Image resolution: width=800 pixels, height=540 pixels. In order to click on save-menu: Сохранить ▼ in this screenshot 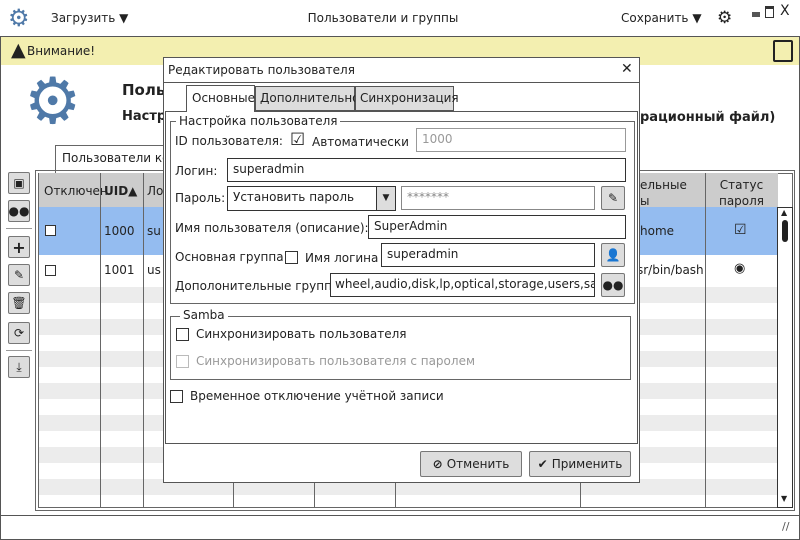, I will do `click(661, 18)`.